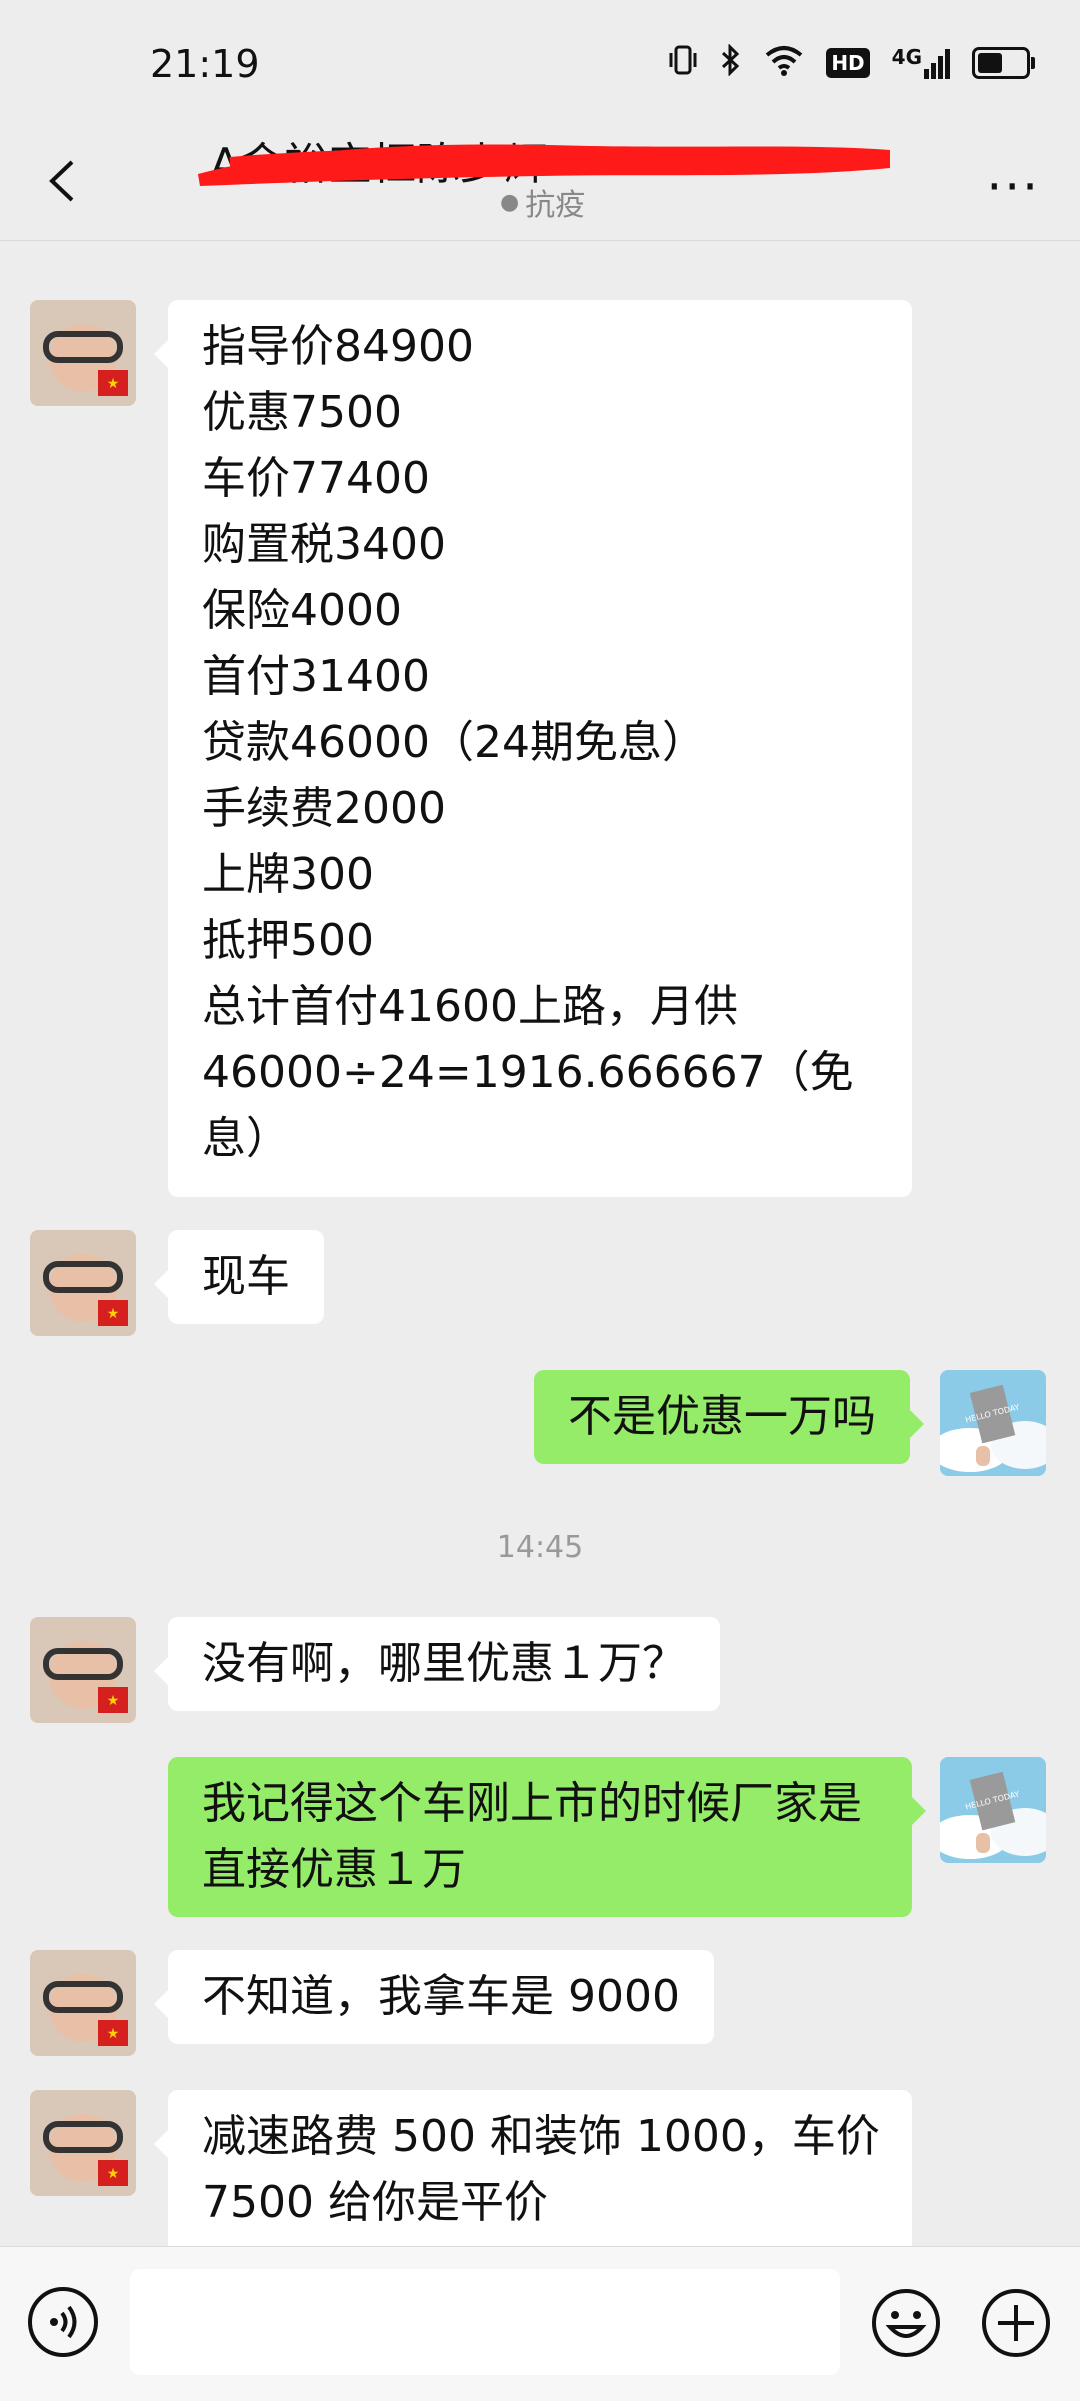 This screenshot has width=1080, height=2401. I want to click on message-bubble-incoming: 不知道，我拿车是 9000, so click(434, 1997).